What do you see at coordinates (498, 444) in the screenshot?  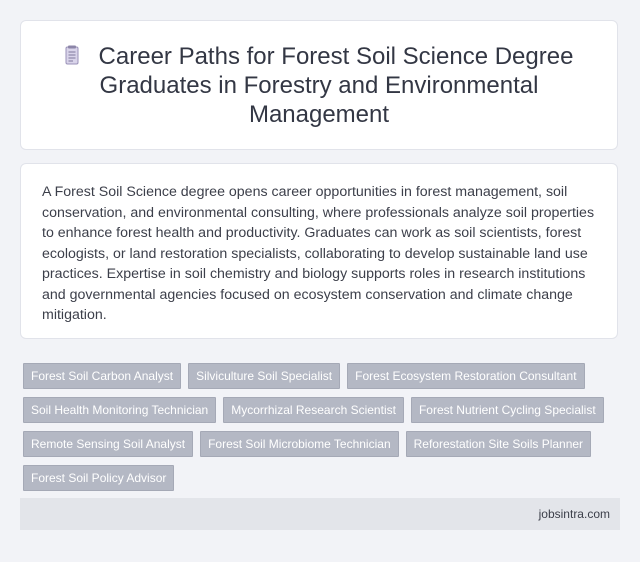 I see `tag-item: Reforestation Site Soils Planner` at bounding box center [498, 444].